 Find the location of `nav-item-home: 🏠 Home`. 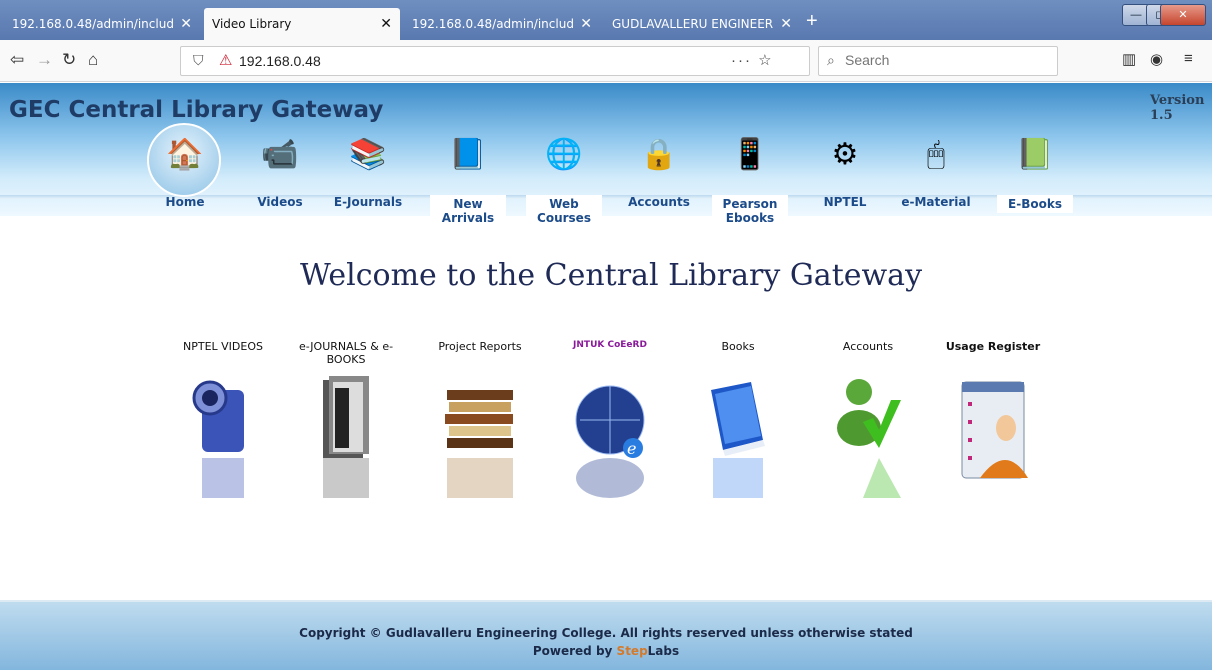

nav-item-home: 🏠 Home is located at coordinates (185, 168).